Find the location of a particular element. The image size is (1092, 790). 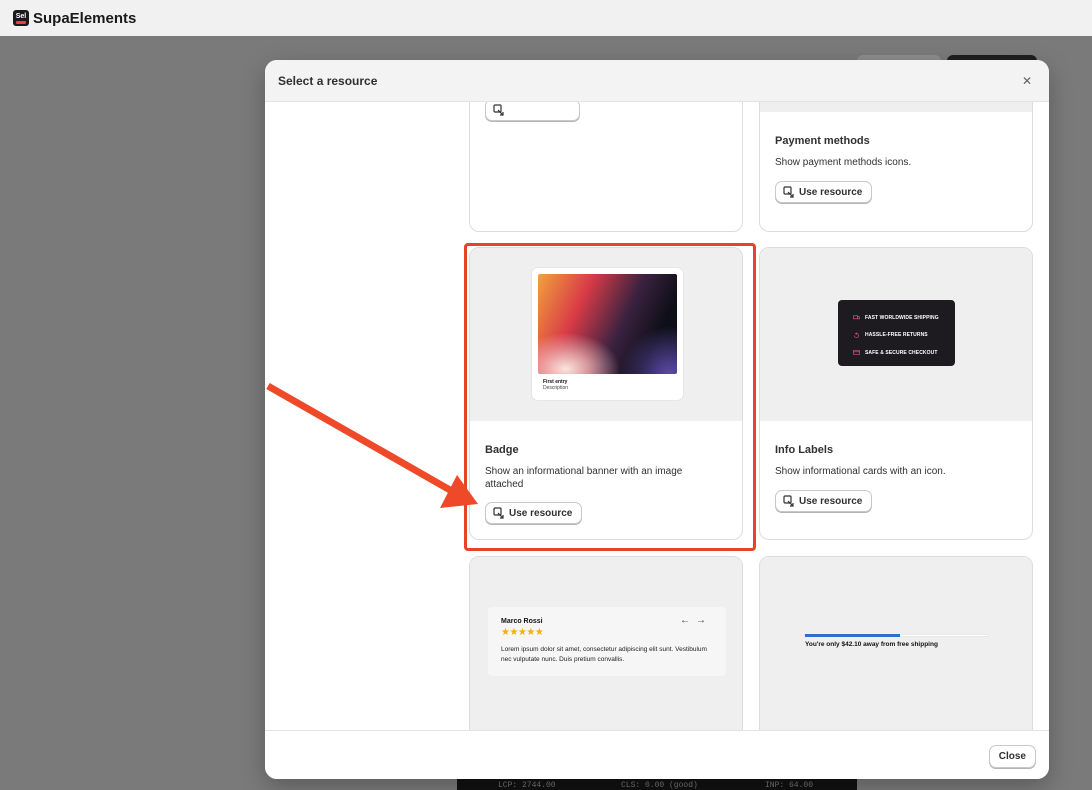

perf-cls: CLS: 0.00 (good) is located at coordinates (659, 785).